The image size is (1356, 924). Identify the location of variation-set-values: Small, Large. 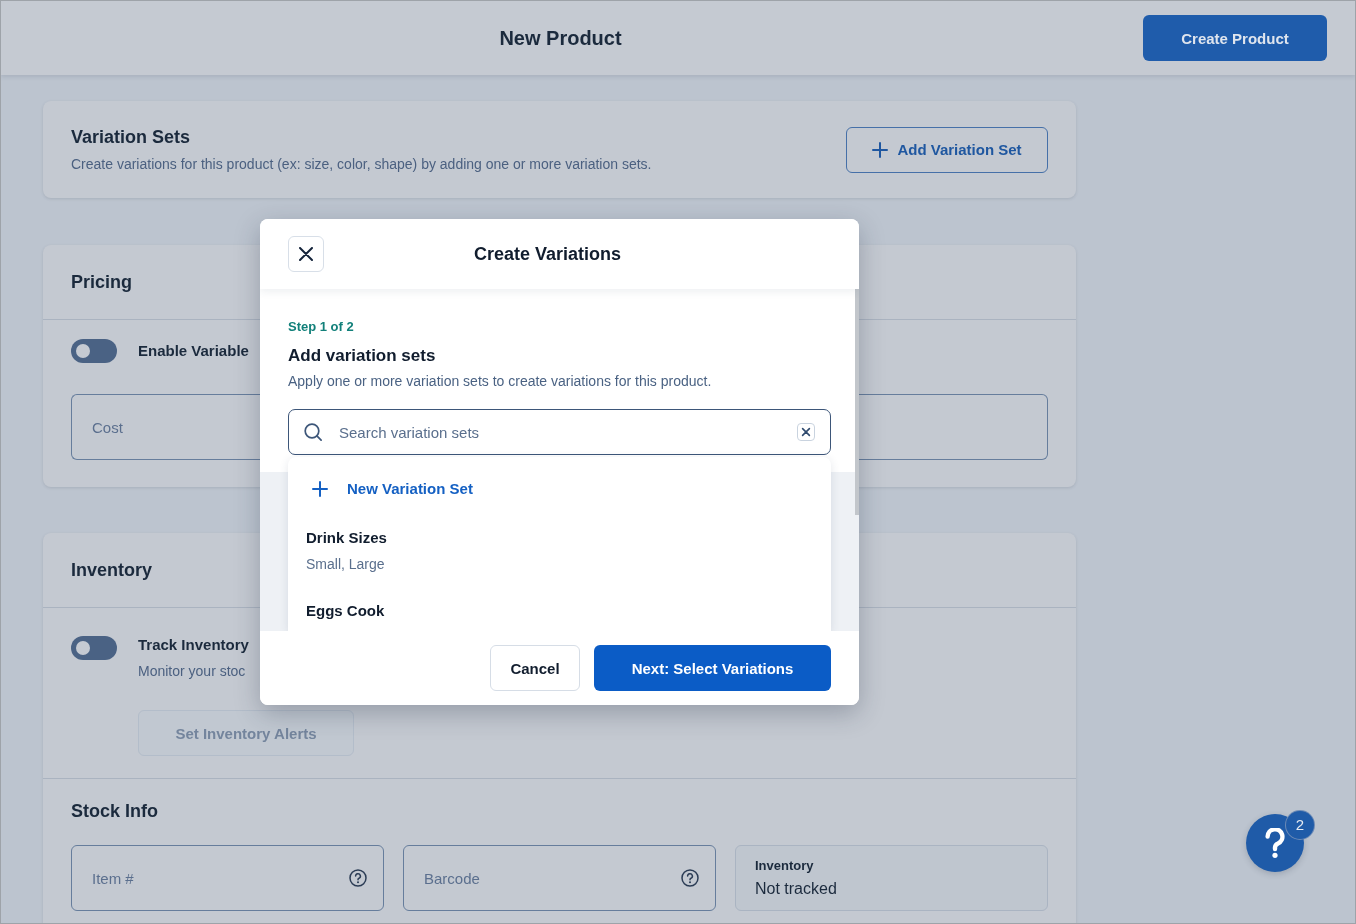
(345, 564).